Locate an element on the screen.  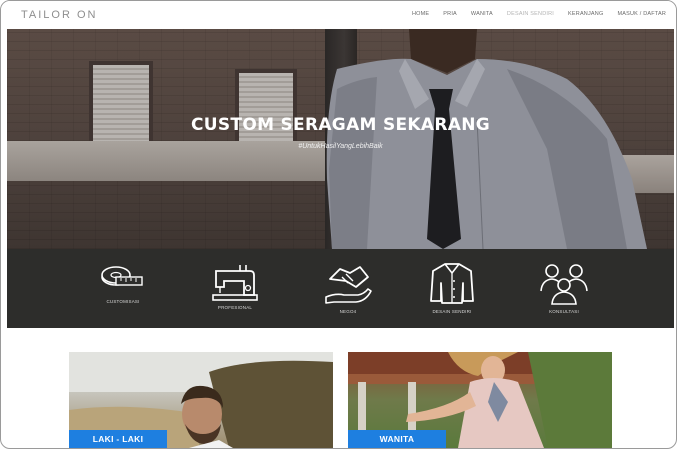
feature-customisasi: CUSTOMISASI is located at coordinates (123, 282).